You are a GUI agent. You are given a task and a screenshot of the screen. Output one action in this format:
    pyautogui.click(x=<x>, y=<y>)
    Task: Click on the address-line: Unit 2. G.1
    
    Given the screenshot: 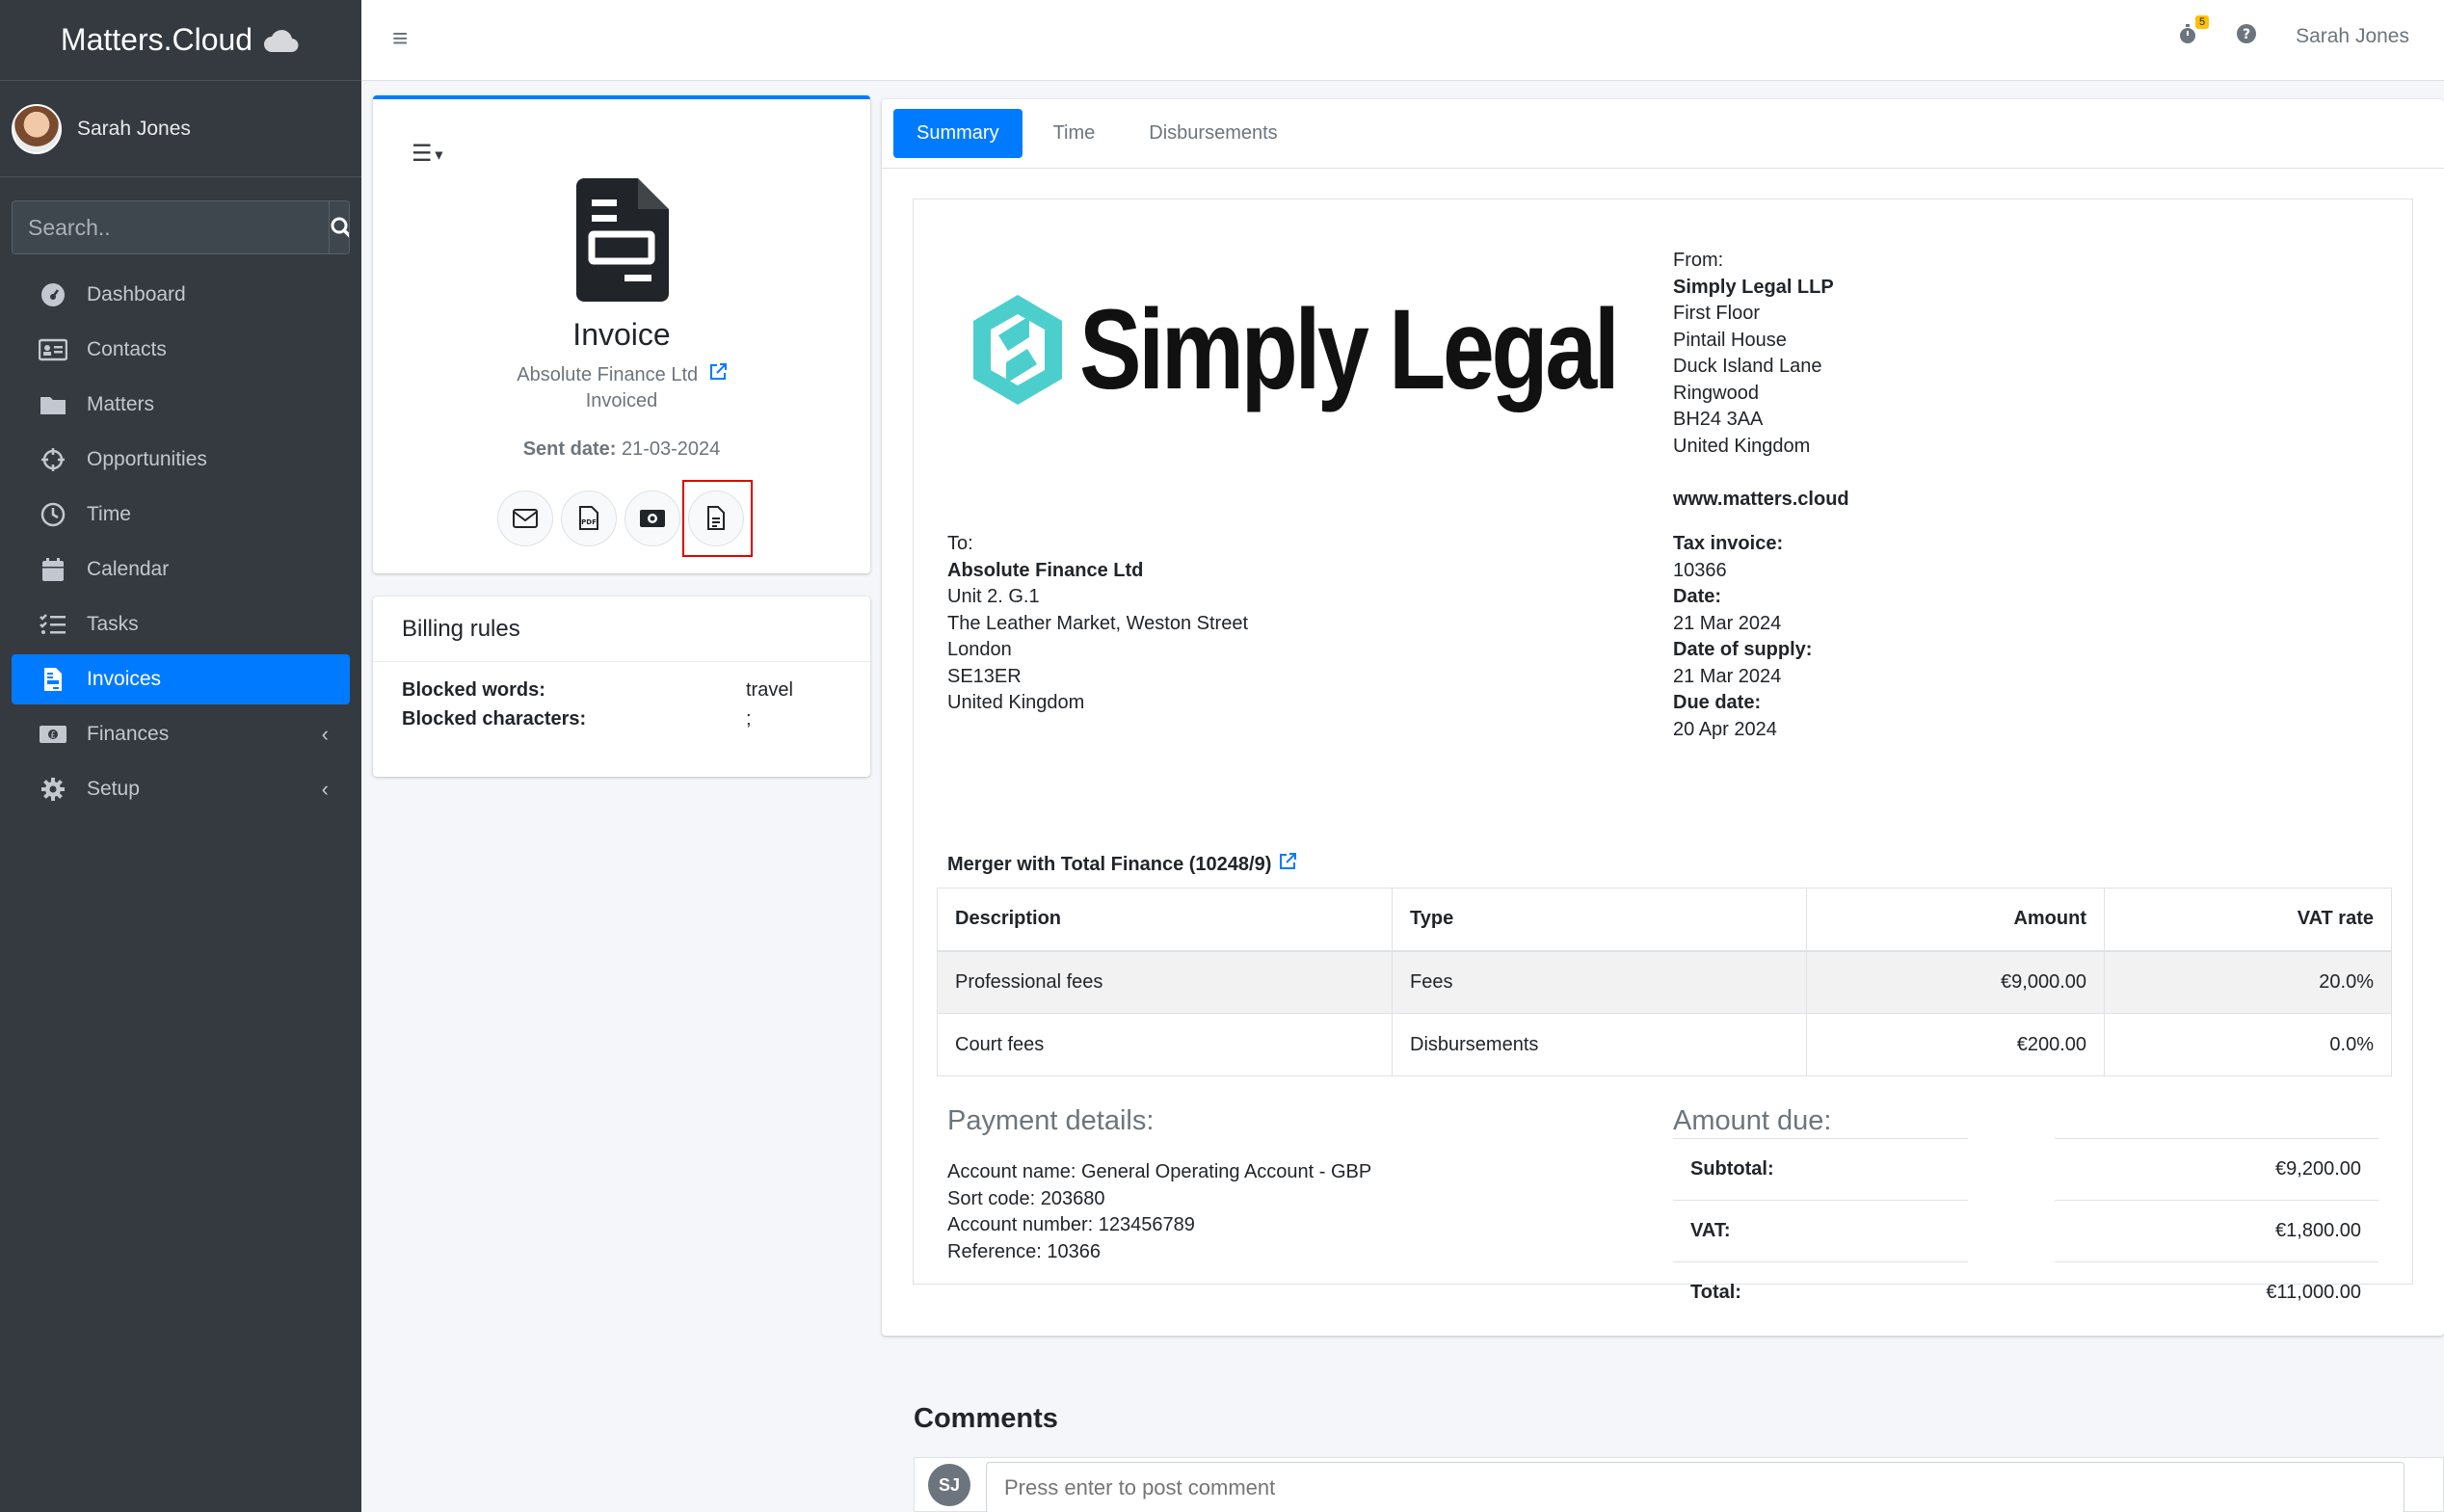 What is the action you would take?
    pyautogui.click(x=993, y=597)
    